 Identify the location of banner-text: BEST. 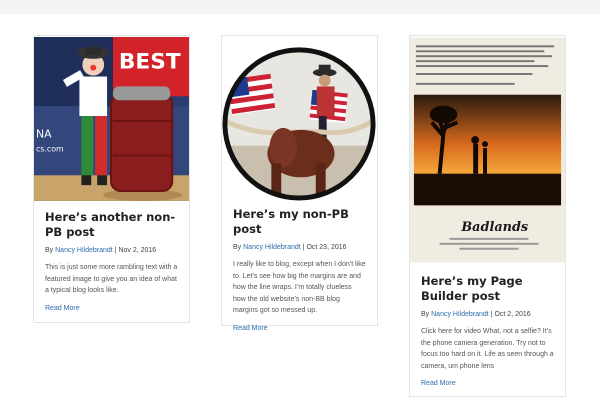
(150, 62).